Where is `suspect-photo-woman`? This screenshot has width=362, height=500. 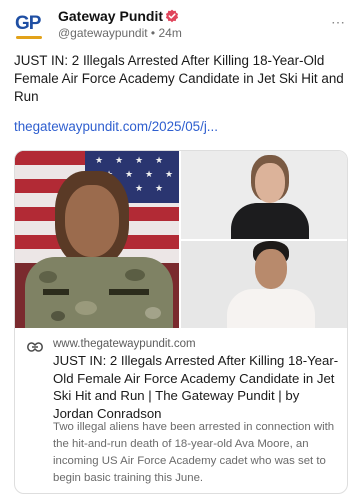
suspect-photo-woman is located at coordinates (264, 195).